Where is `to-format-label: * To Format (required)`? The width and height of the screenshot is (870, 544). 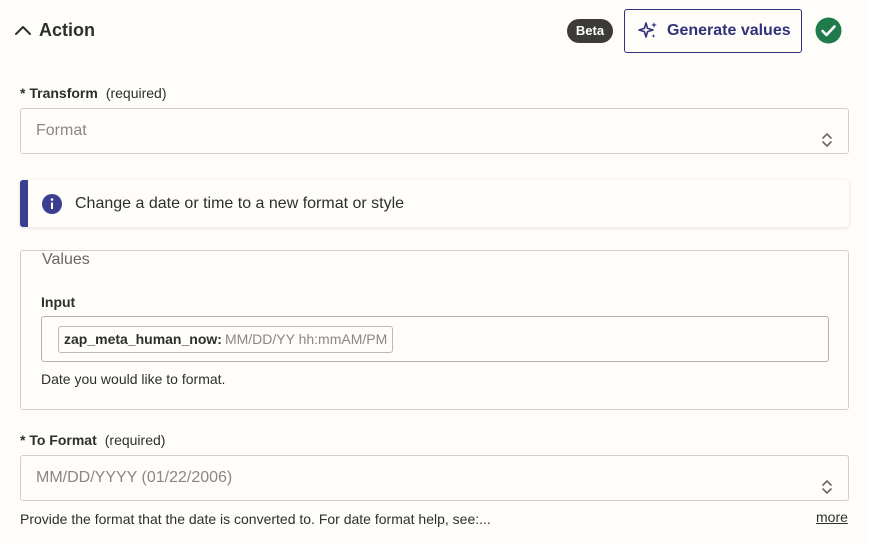 to-format-label: * To Format (required) is located at coordinates (92, 440).